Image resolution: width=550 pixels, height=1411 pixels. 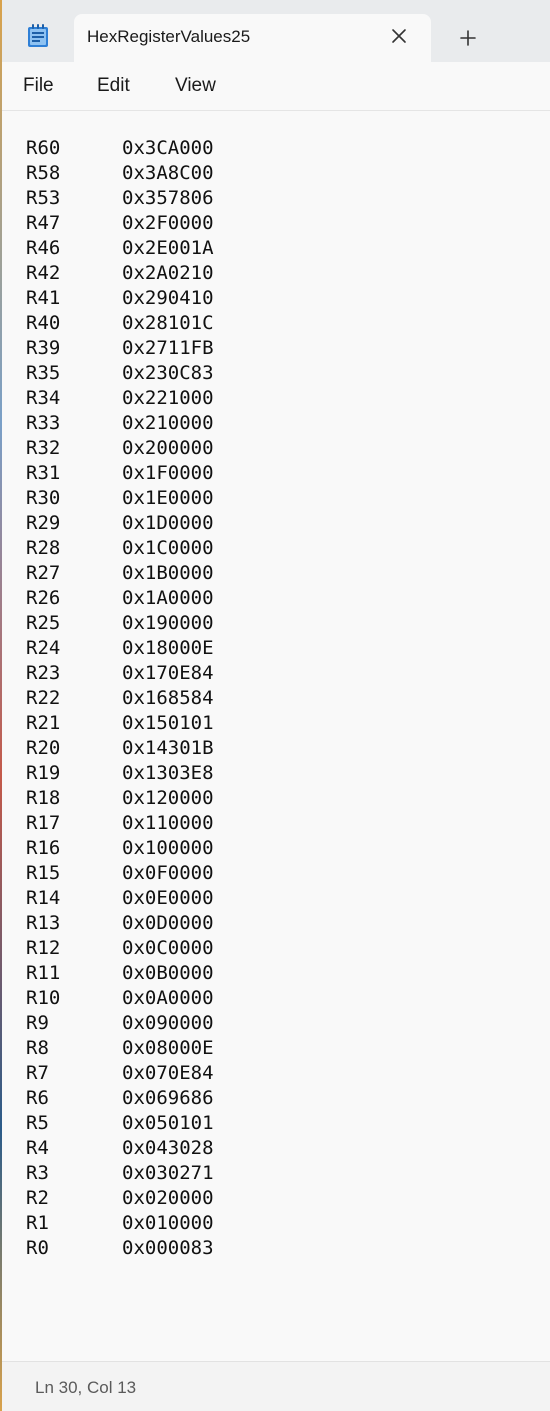 I want to click on text-line: R1 0x010000, so click(x=120, y=1223).